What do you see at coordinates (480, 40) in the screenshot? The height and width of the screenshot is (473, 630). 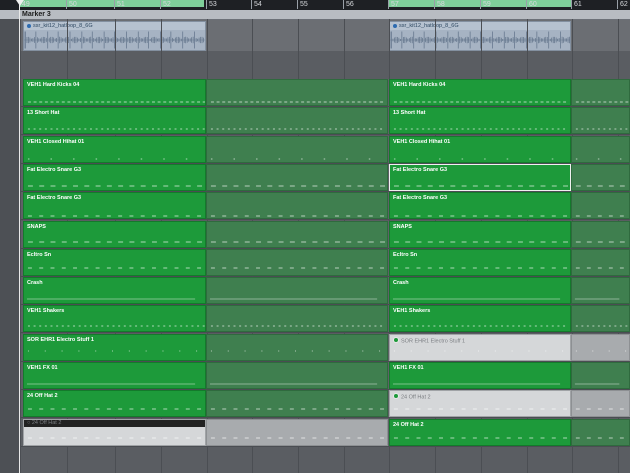 I see `audio-waveform` at bounding box center [480, 40].